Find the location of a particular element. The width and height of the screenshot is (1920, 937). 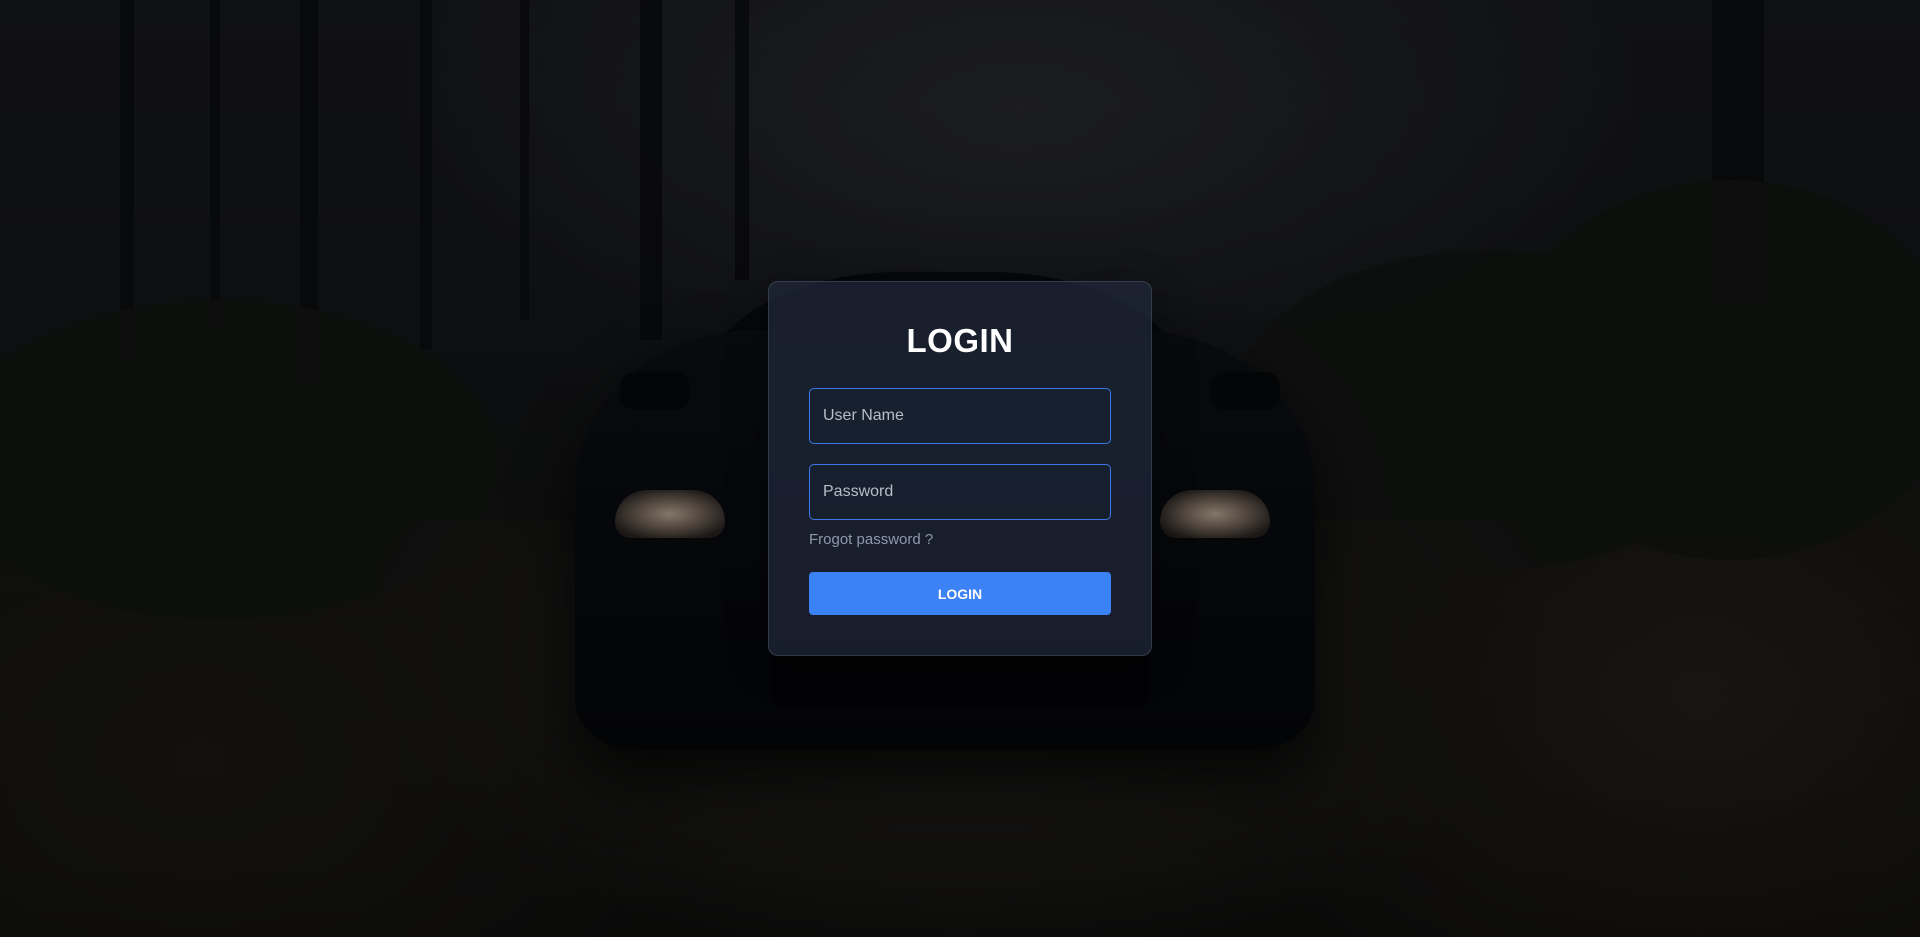

forgot-password-link: Frogot password ? is located at coordinates (871, 539).